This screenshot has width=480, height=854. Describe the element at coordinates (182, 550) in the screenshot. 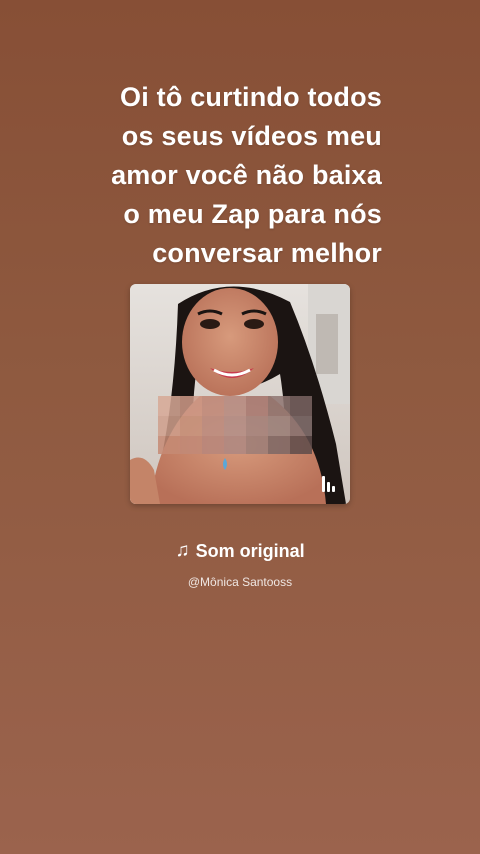

I see `music-note-icon: ♫` at that location.